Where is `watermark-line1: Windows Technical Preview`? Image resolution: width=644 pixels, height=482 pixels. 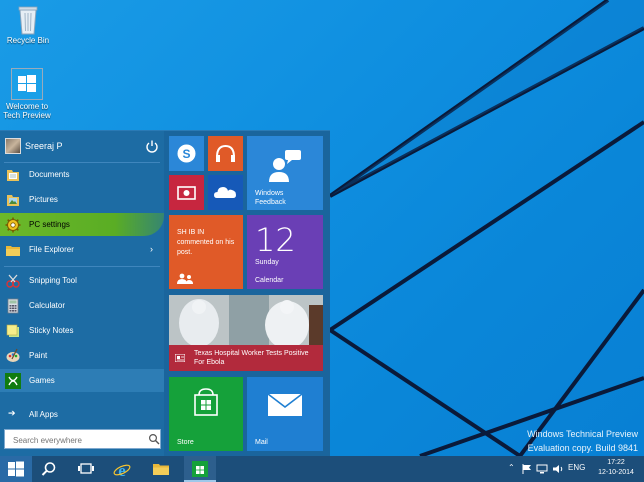 watermark-line1: Windows Technical Preview is located at coordinates (582, 434).